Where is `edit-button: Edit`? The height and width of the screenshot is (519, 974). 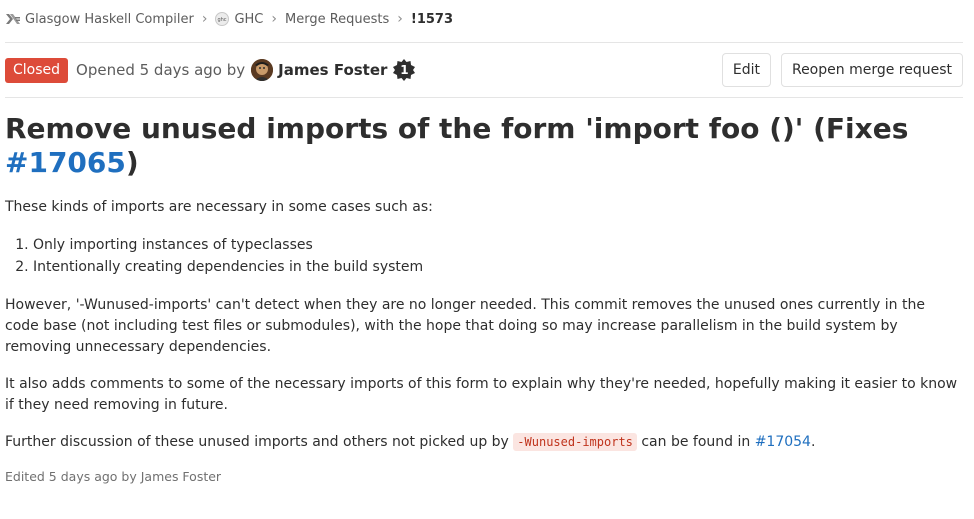
edit-button: Edit is located at coordinates (746, 70).